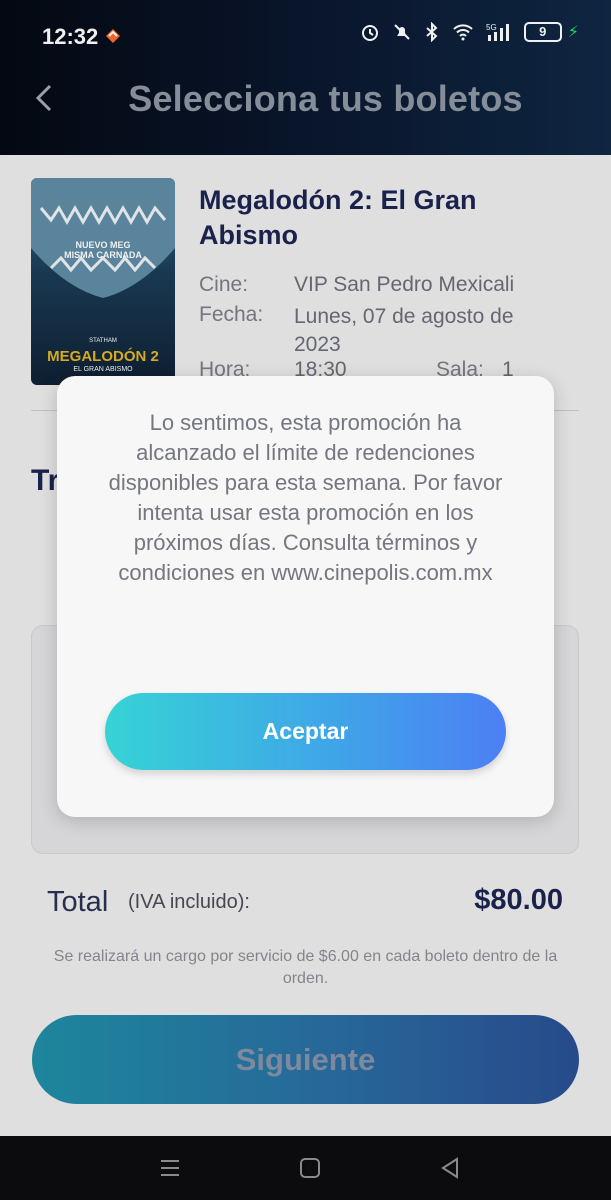  What do you see at coordinates (310, 1168) in the screenshot?
I see `home-icon` at bounding box center [310, 1168].